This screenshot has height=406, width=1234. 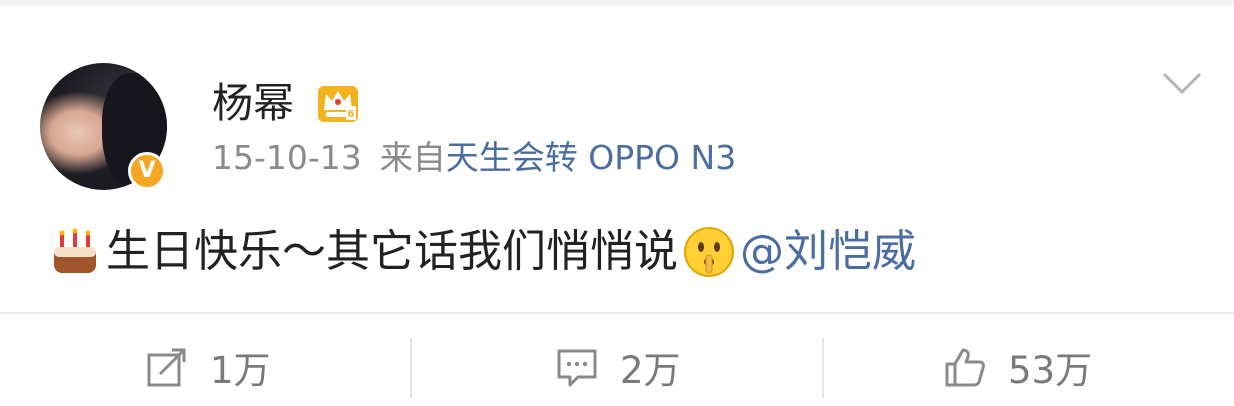 I want to click on post-text: 生日快乐～其它话我们悄悄说, so click(x=392, y=251).